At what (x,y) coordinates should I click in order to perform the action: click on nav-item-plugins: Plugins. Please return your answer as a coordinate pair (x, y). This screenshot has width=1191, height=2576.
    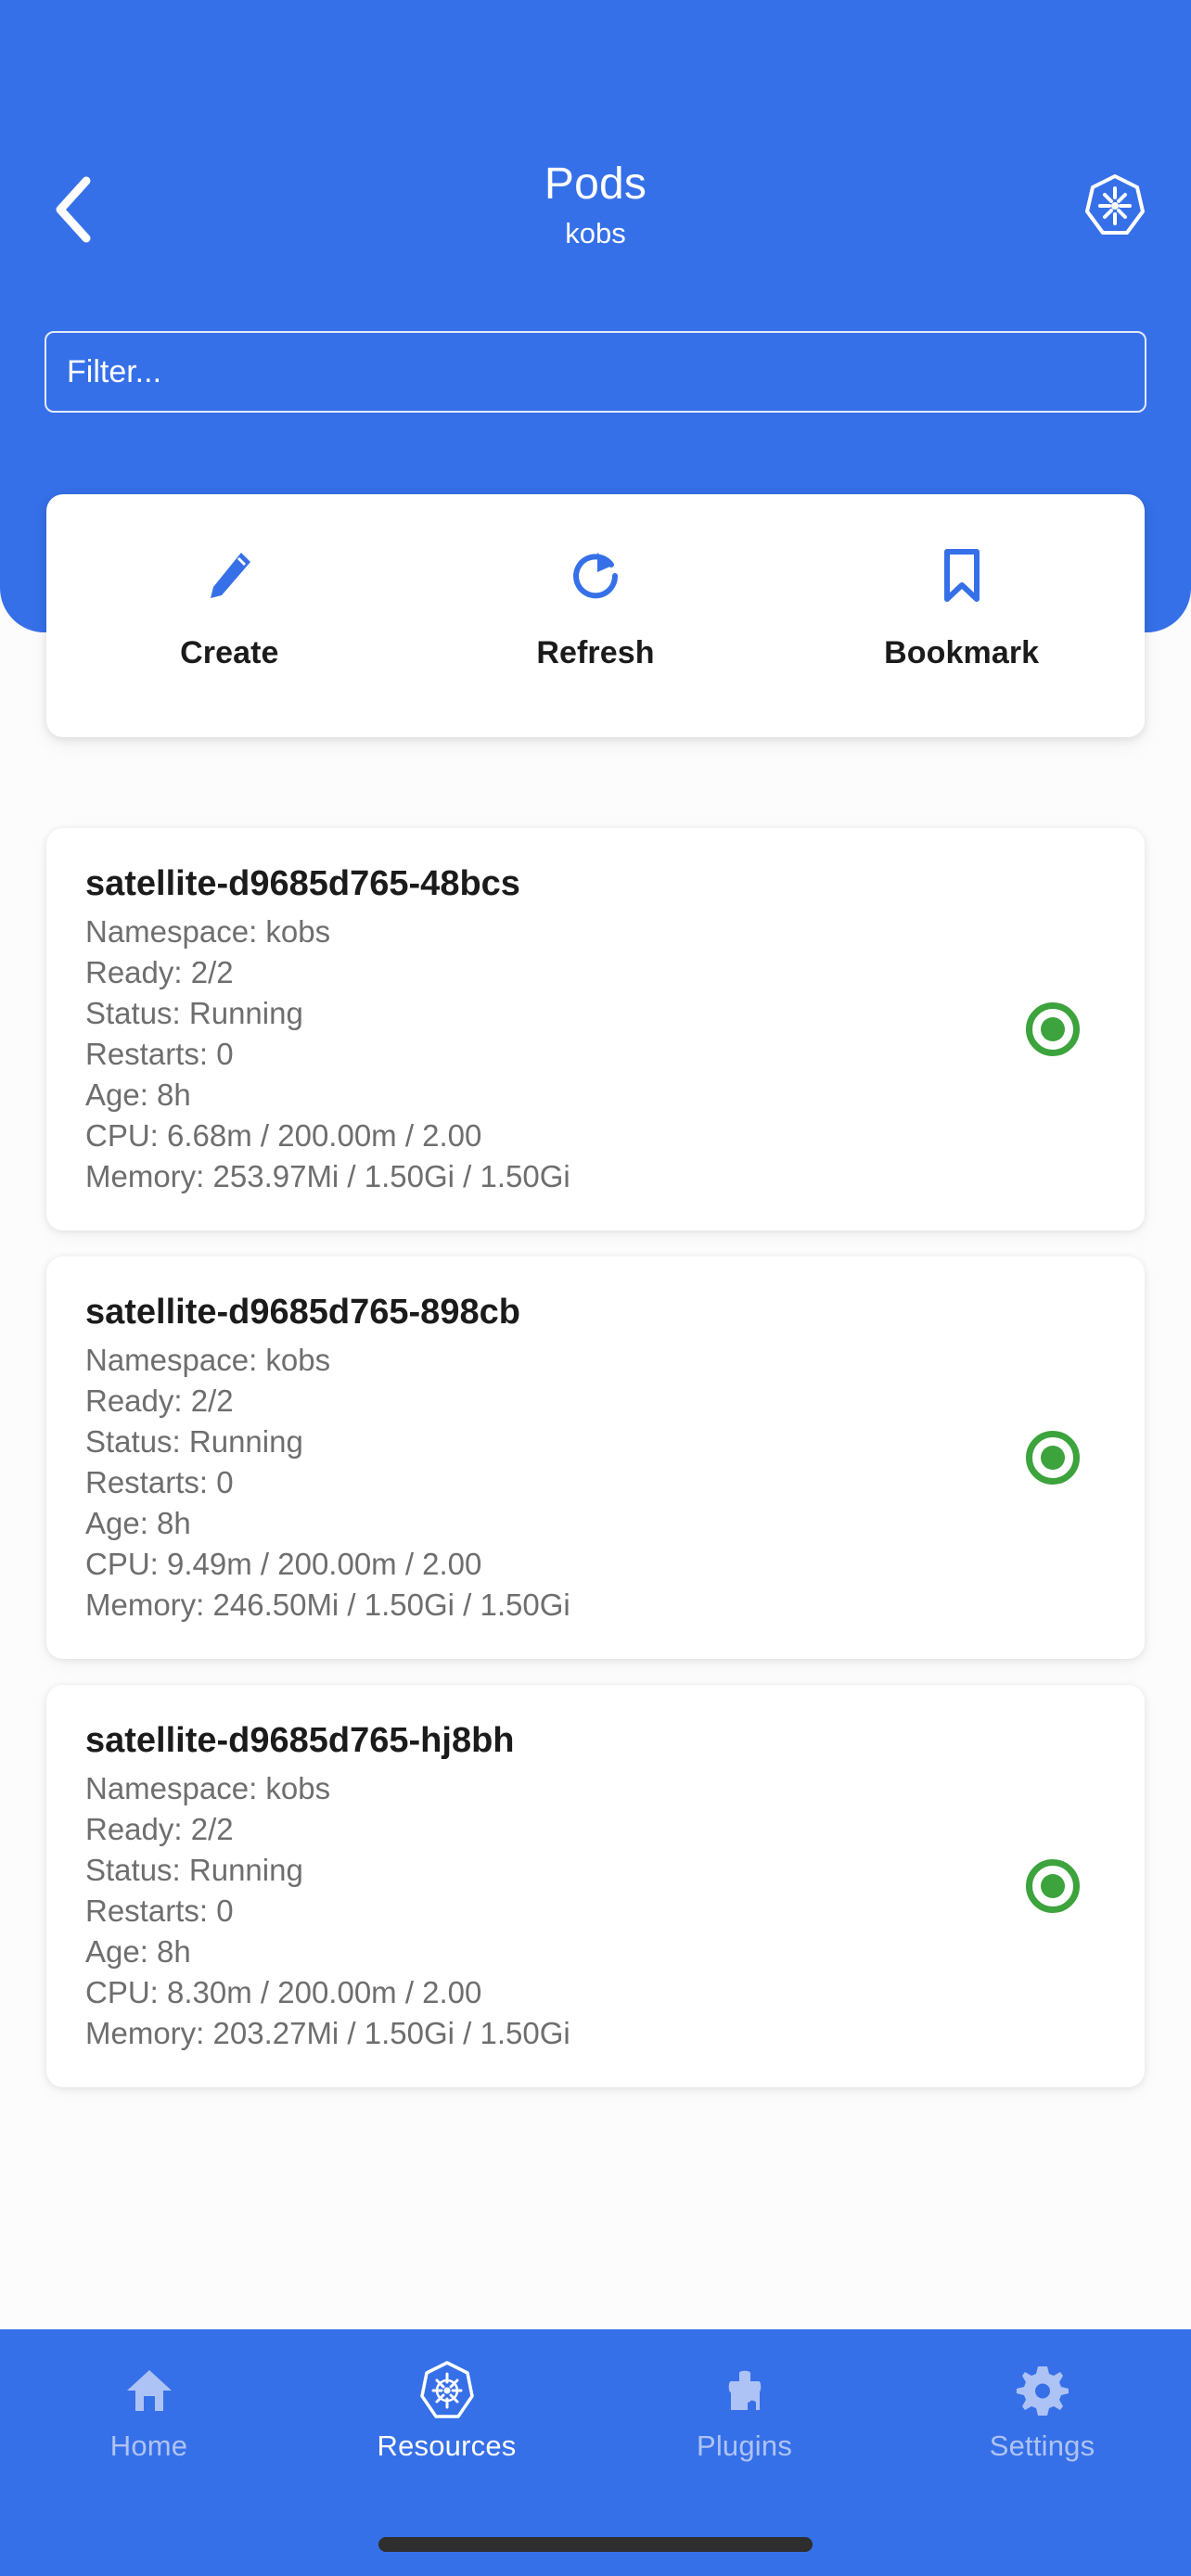
    Looking at the image, I should click on (744, 2412).